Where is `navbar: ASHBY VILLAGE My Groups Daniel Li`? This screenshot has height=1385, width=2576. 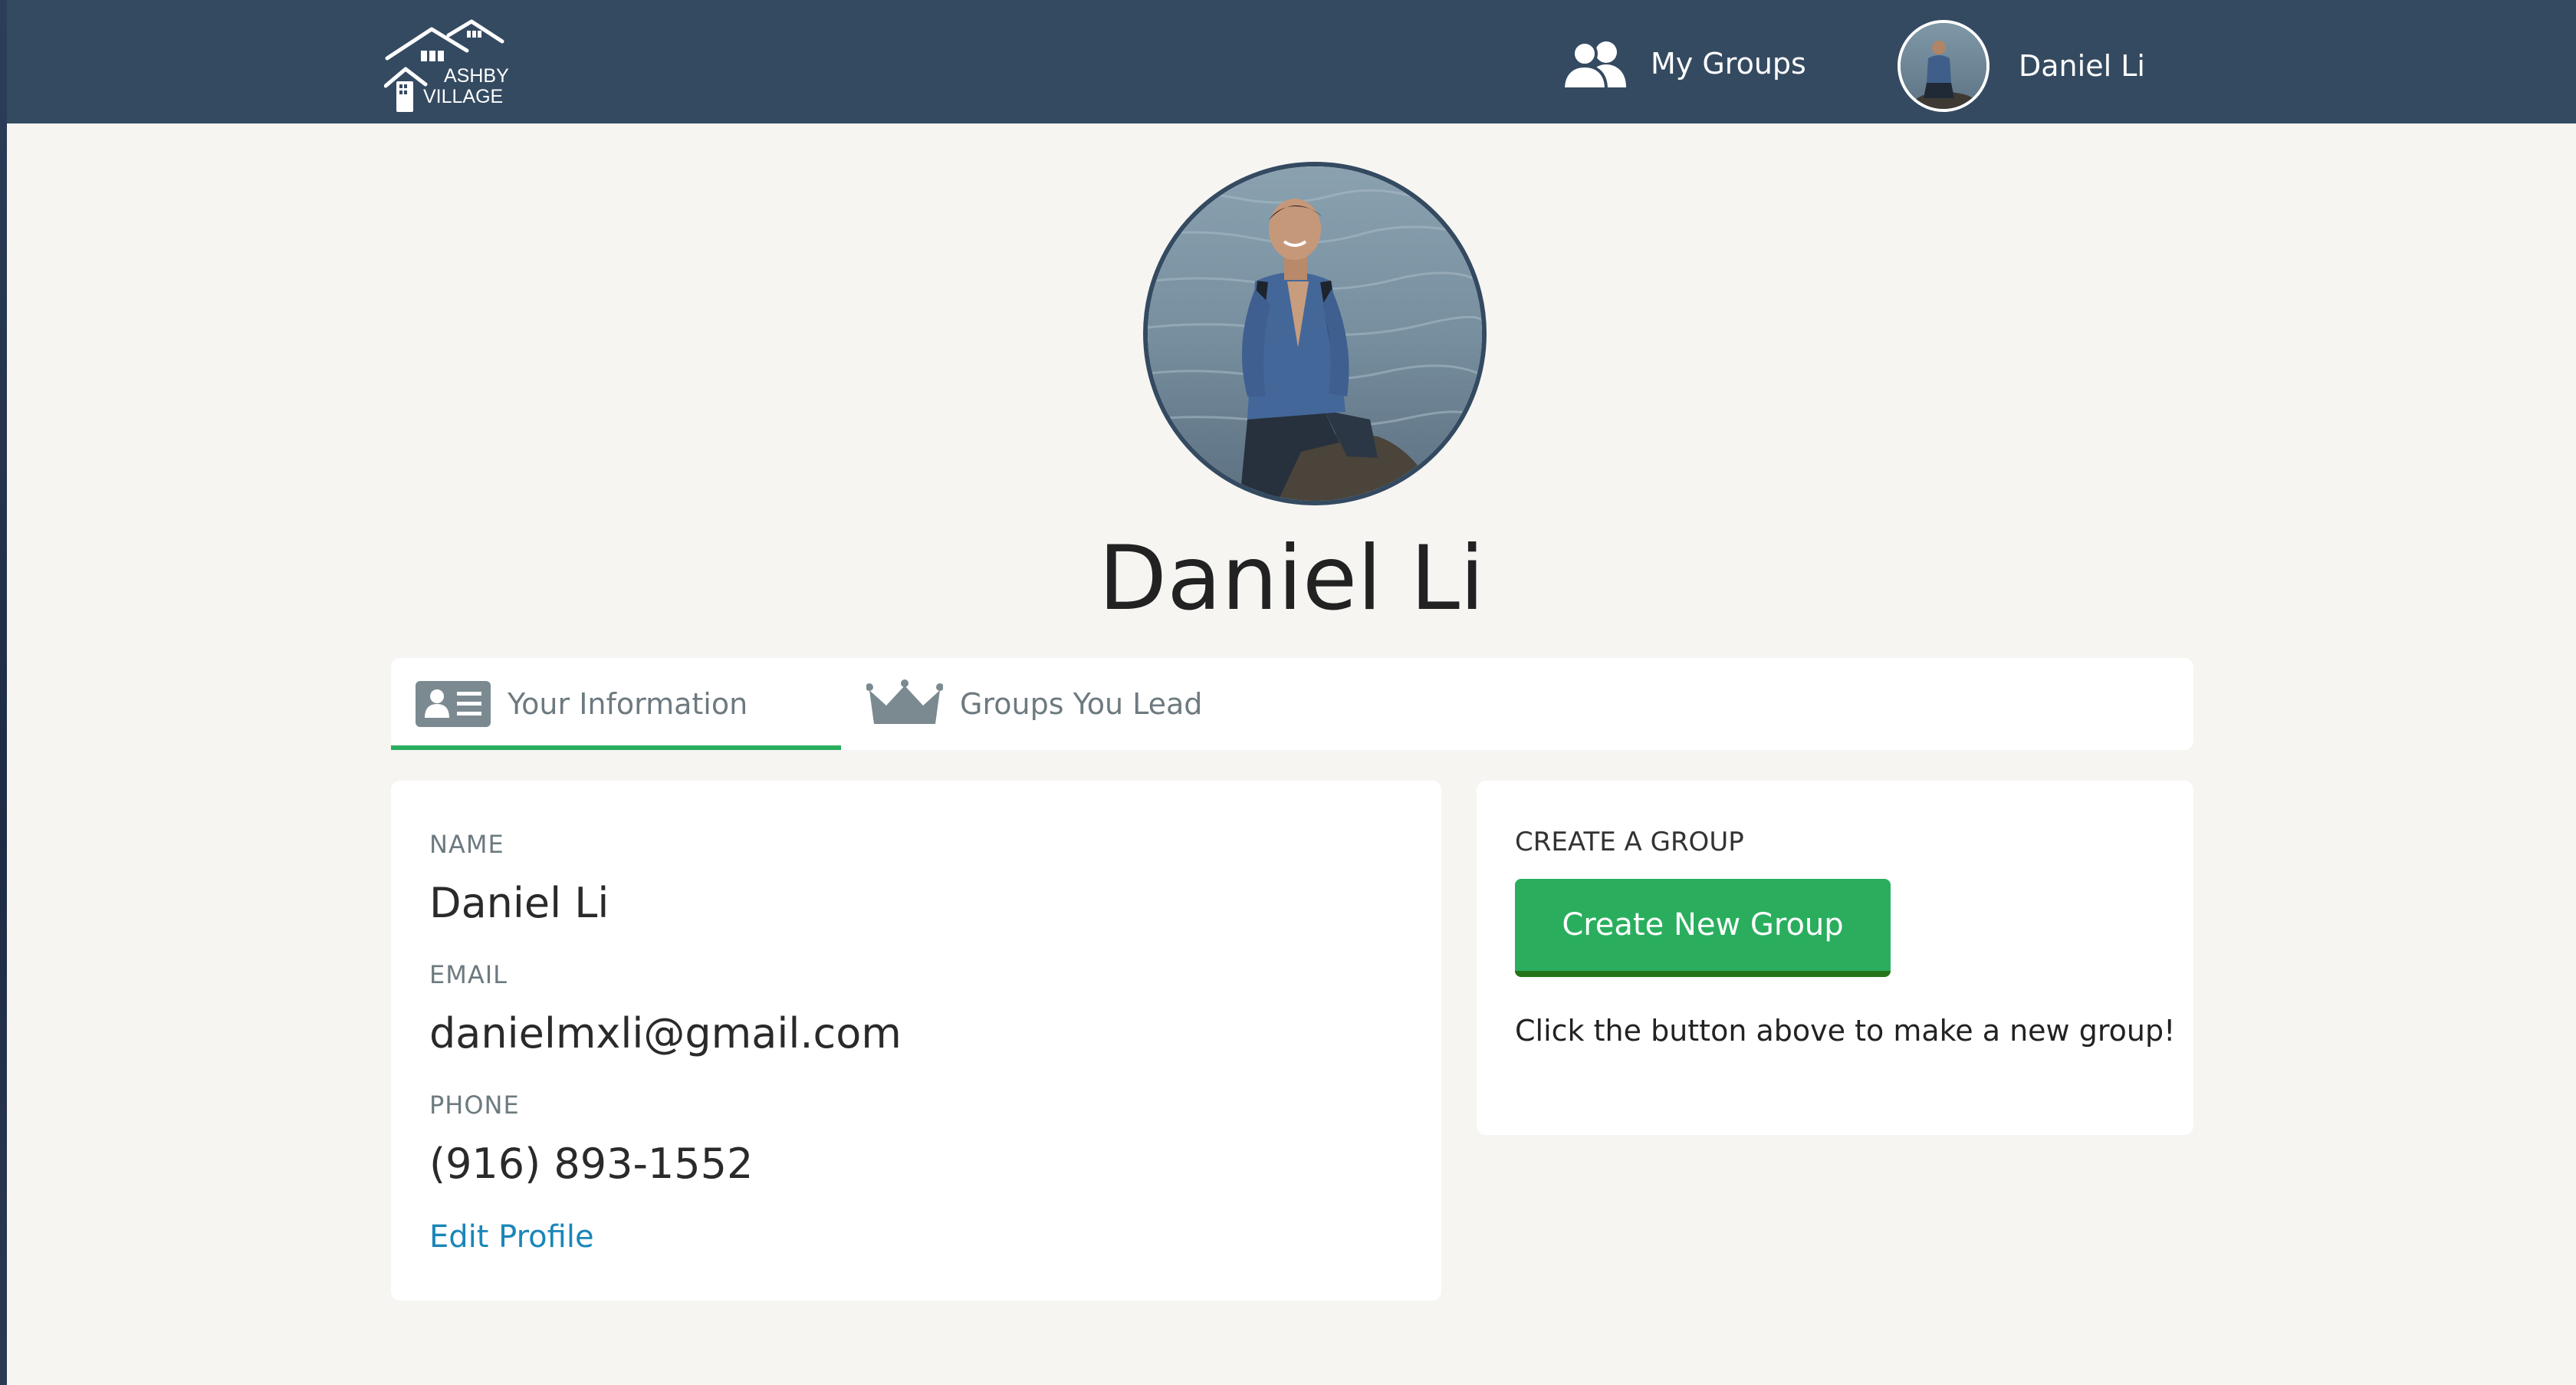
navbar: ASHBY VILLAGE My Groups Daniel Li is located at coordinates (1292, 62).